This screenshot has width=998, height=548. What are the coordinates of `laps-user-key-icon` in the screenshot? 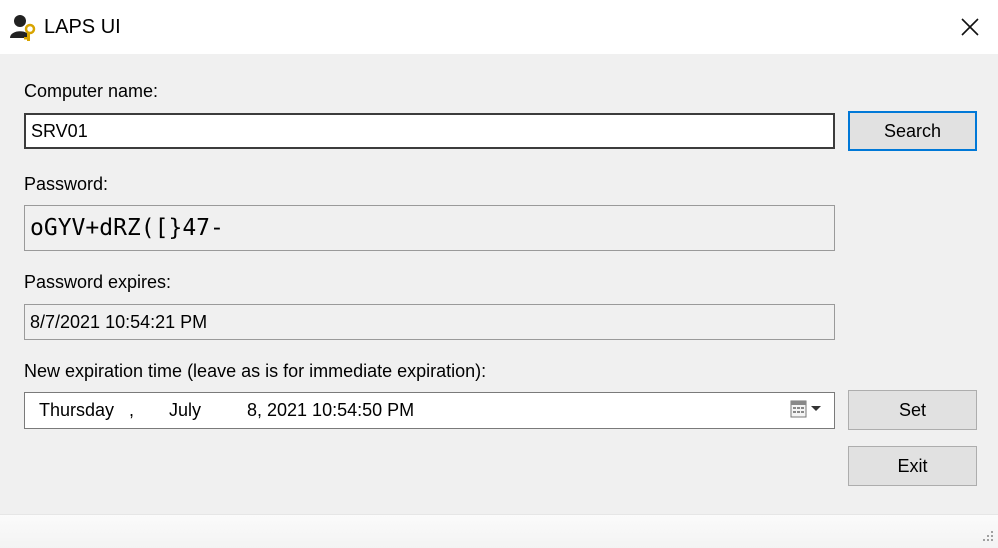 It's located at (23, 28).